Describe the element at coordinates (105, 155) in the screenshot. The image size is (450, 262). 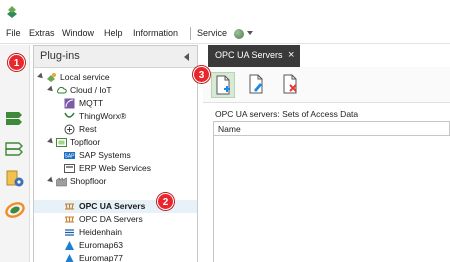
I see `tree-label: SAP Systems` at that location.